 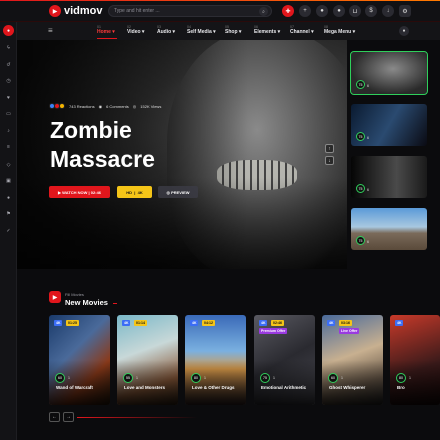 What do you see at coordinates (416, 388) in the screenshot?
I see `movie-title: Bro` at bounding box center [416, 388].